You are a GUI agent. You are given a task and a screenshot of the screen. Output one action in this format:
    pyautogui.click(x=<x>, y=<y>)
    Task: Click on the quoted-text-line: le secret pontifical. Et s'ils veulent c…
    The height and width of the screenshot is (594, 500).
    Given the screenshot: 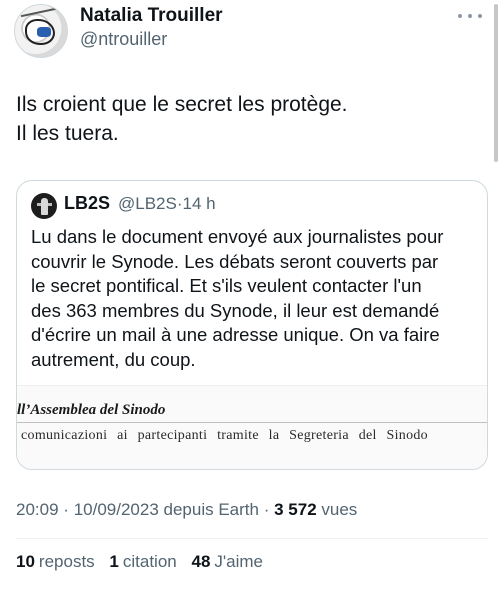 What is the action you would take?
    pyautogui.click(x=226, y=286)
    